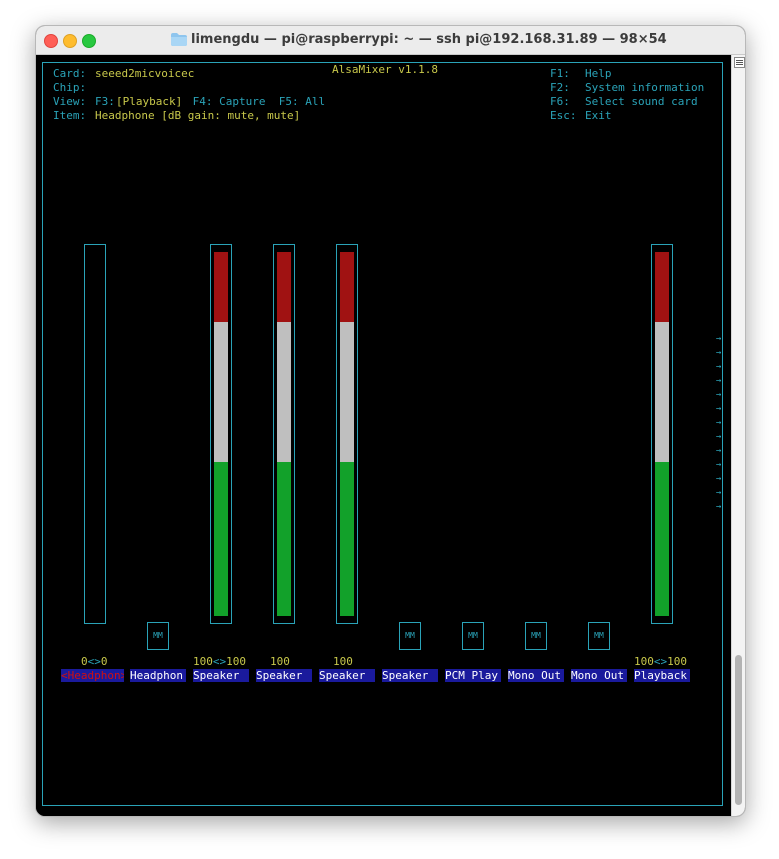 The height and width of the screenshot is (859, 779). I want to click on scrollbar-thumb, so click(738, 730).